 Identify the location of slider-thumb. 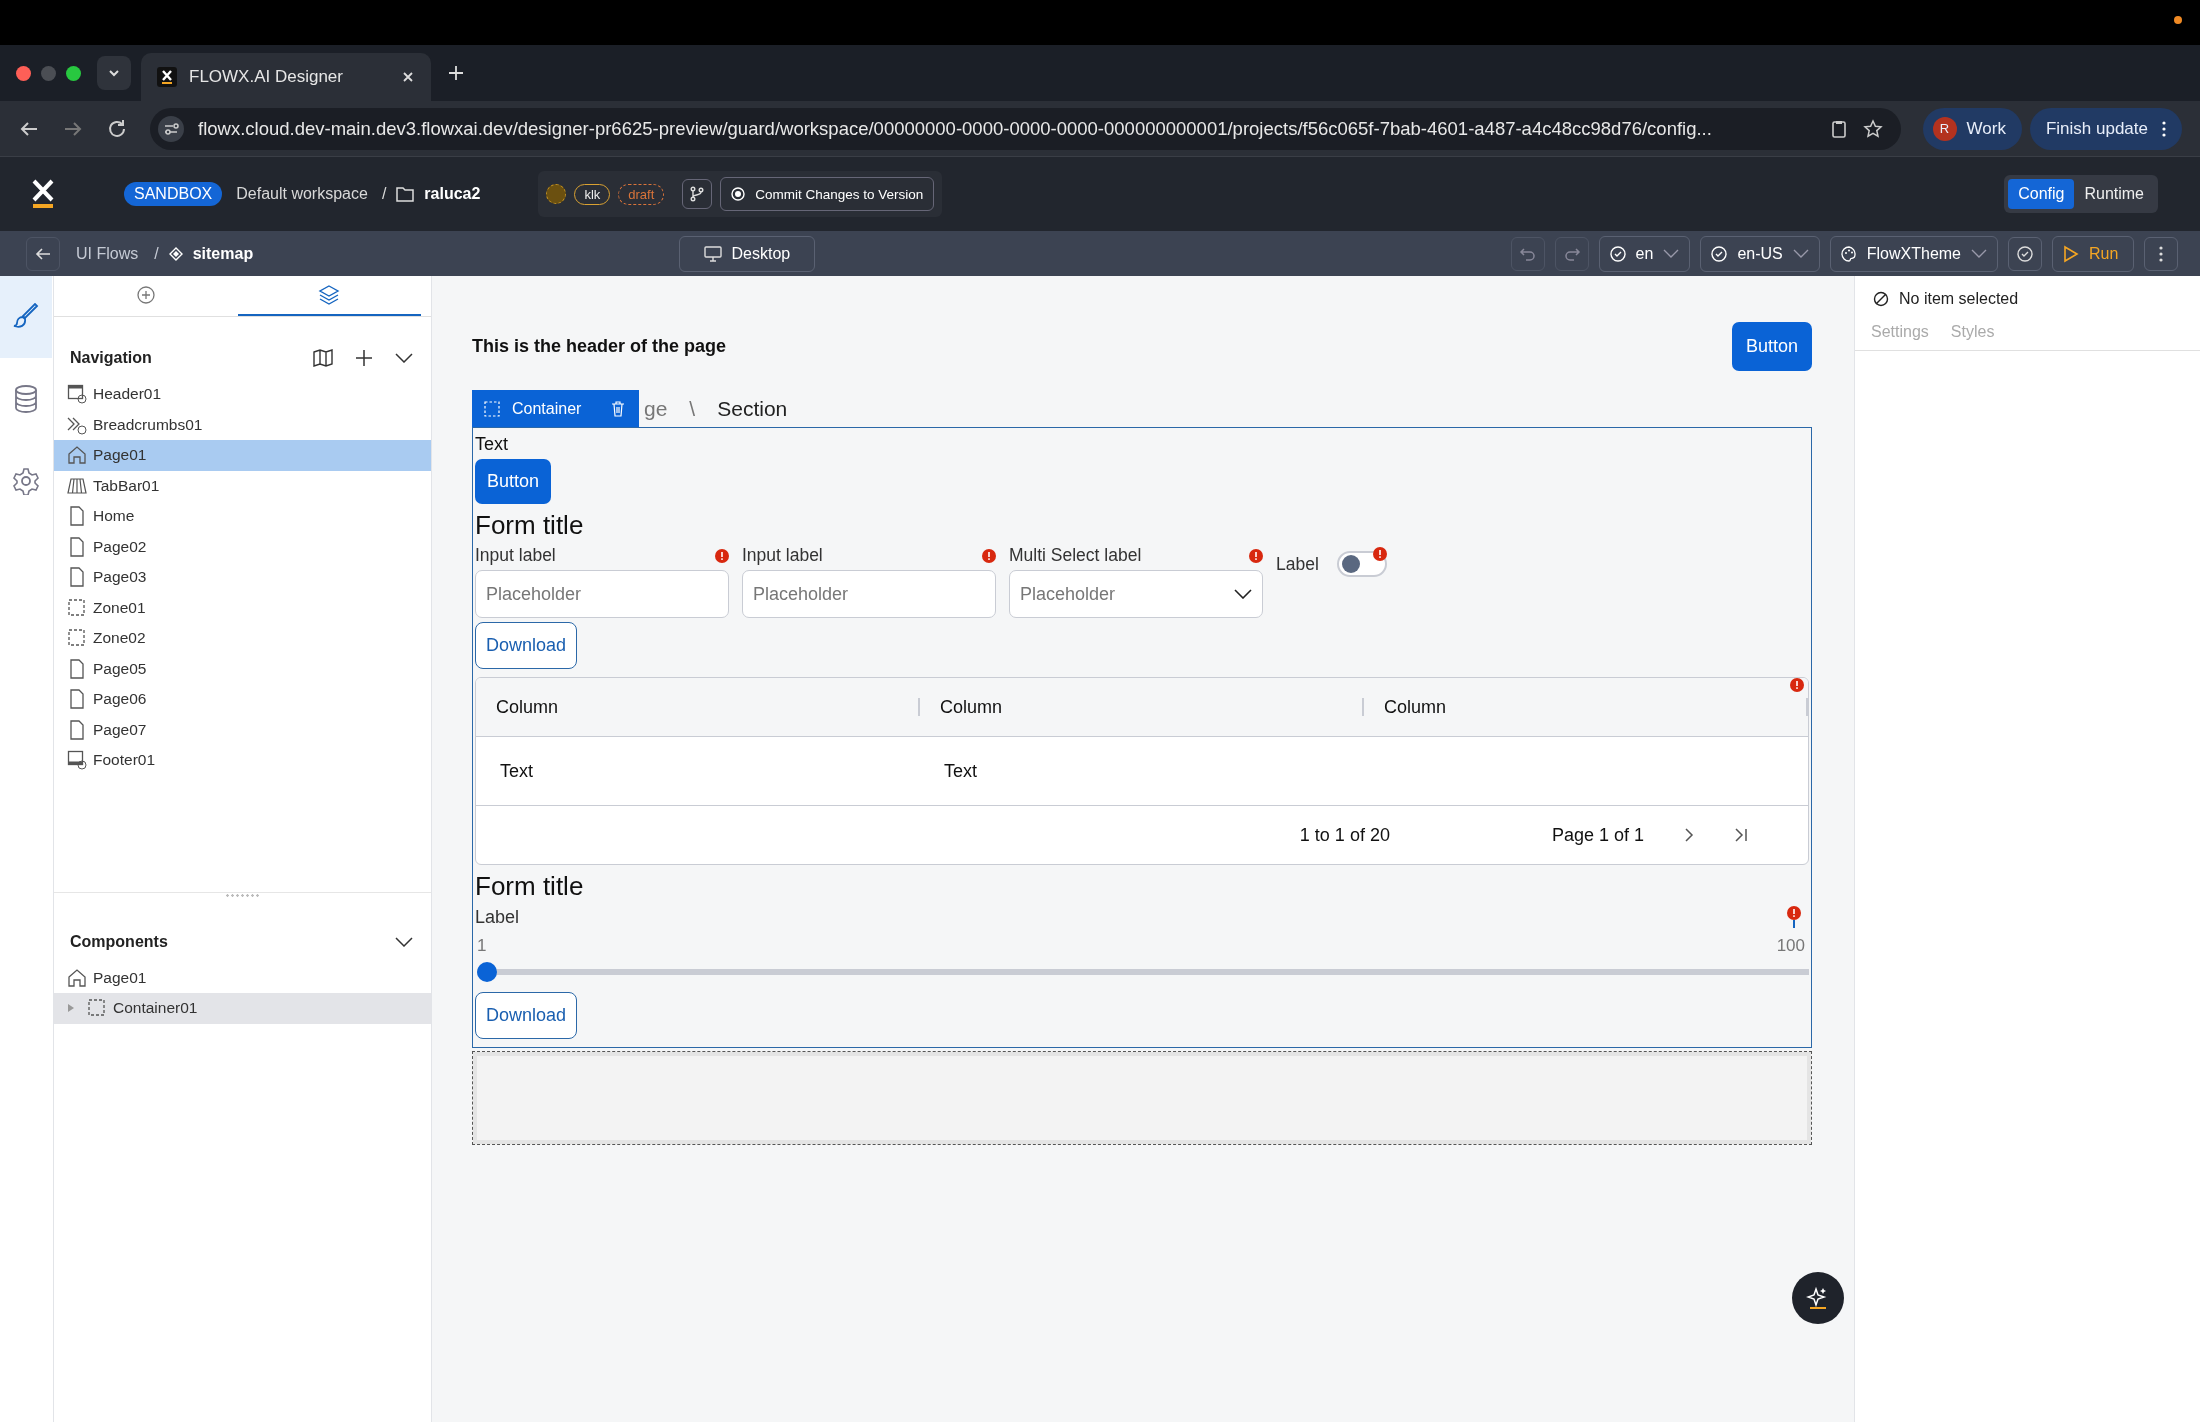
(487, 972).